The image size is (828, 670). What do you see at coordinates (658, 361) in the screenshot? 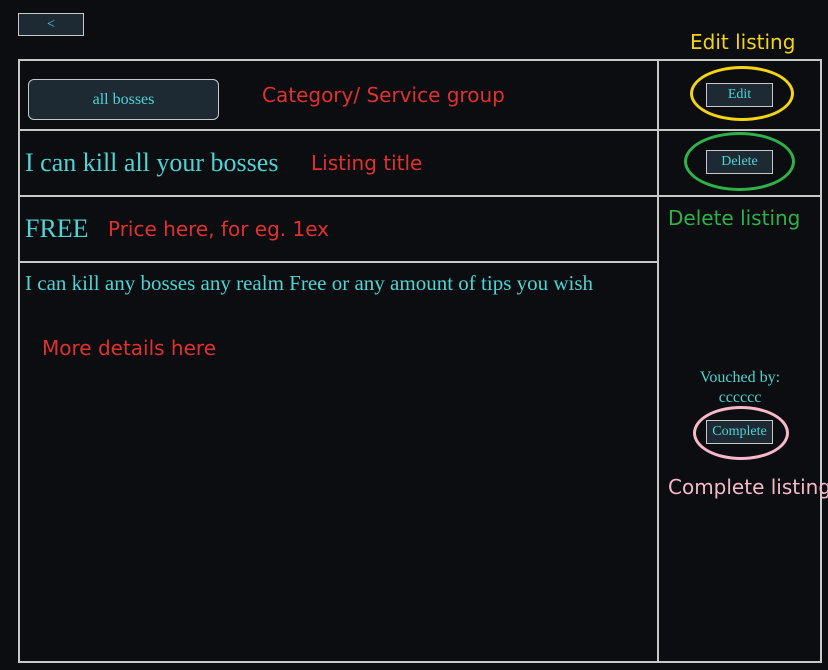
I see `column-divider` at bounding box center [658, 361].